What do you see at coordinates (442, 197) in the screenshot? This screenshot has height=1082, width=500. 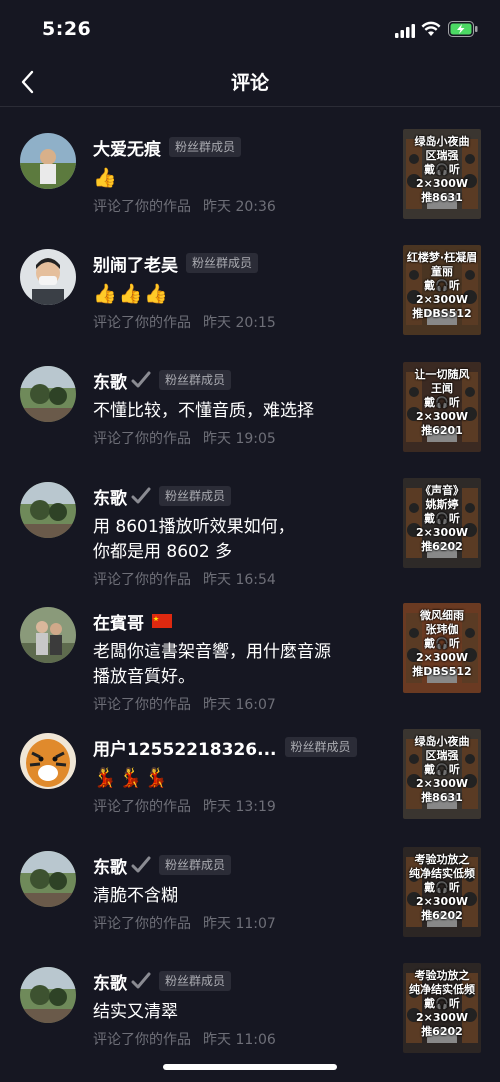 I see `thumbnail-caption-line: 推8631` at bounding box center [442, 197].